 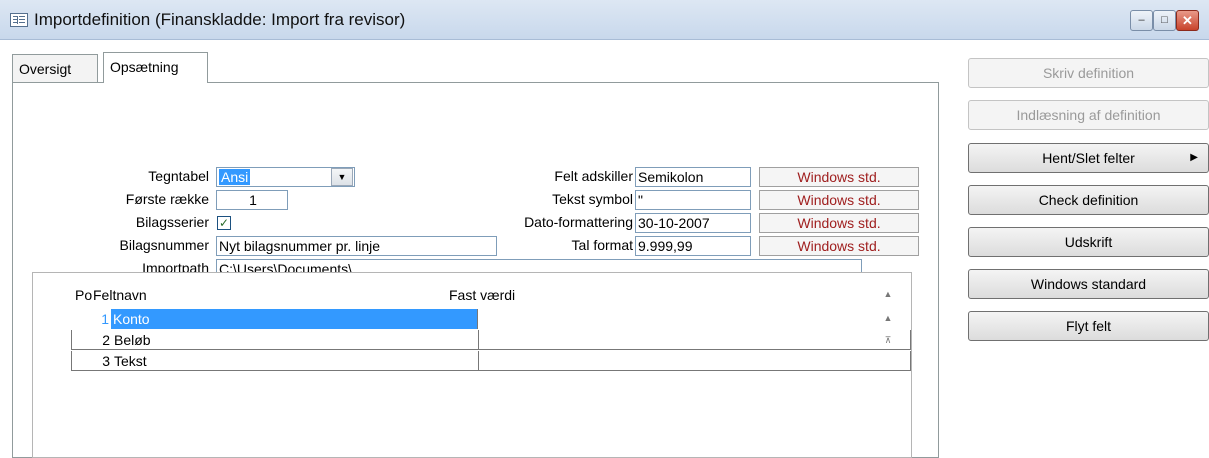 I want to click on tal-format-label: Tal format, so click(x=602, y=245).